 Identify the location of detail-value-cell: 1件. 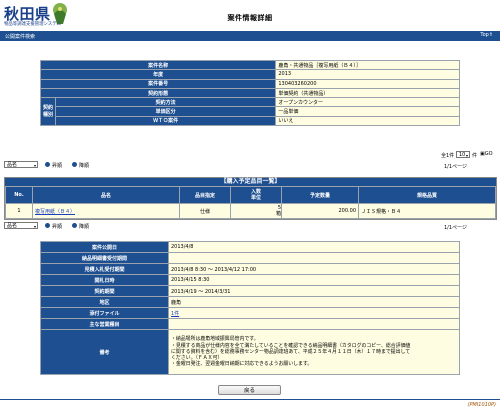
(314, 313).